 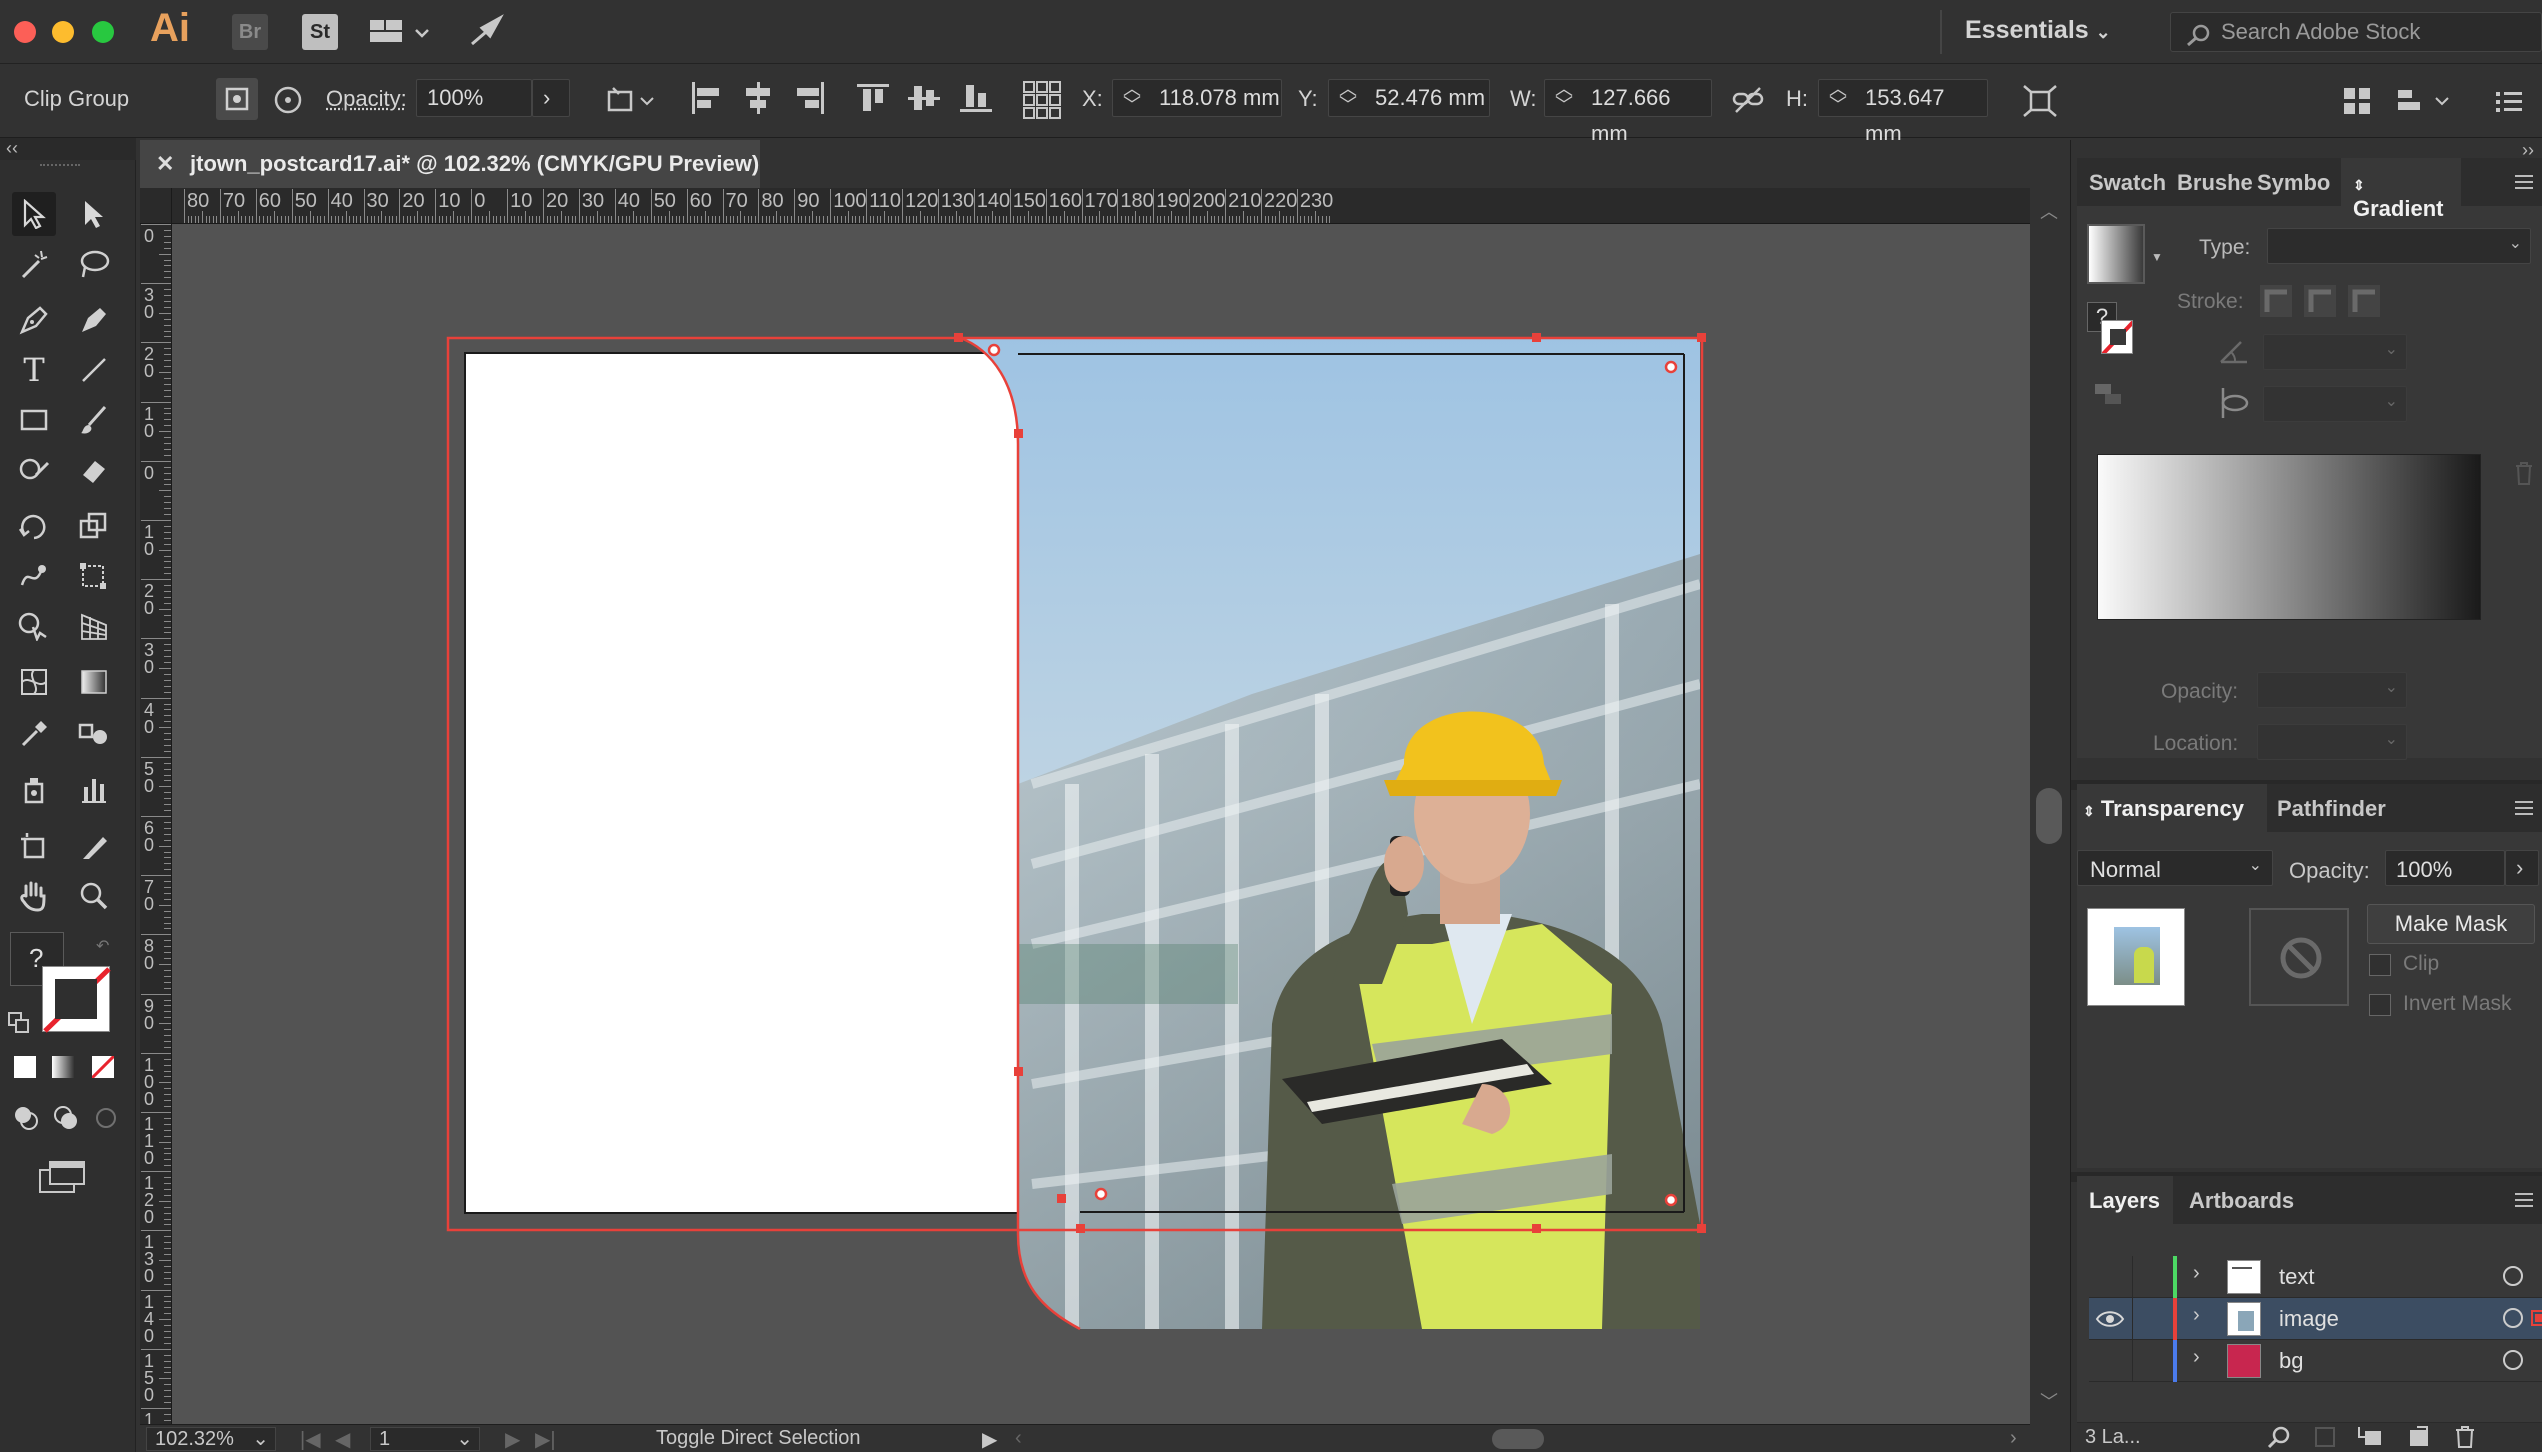 What do you see at coordinates (2331, 809) in the screenshot?
I see `tab-pathfinder: Pathfinder` at bounding box center [2331, 809].